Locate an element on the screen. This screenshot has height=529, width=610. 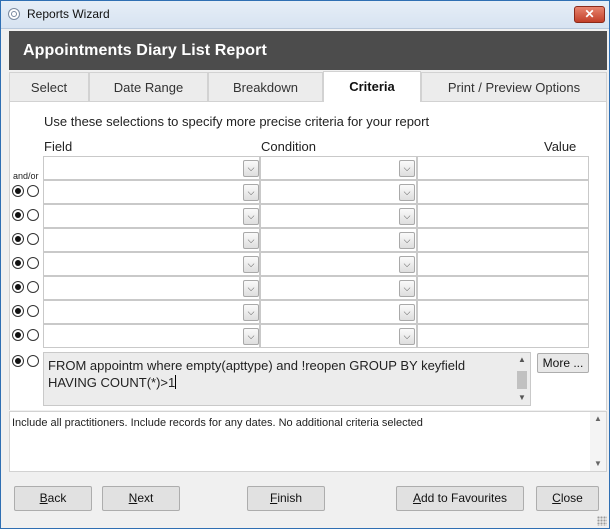
value-column-header: Value is located at coordinates (560, 146).